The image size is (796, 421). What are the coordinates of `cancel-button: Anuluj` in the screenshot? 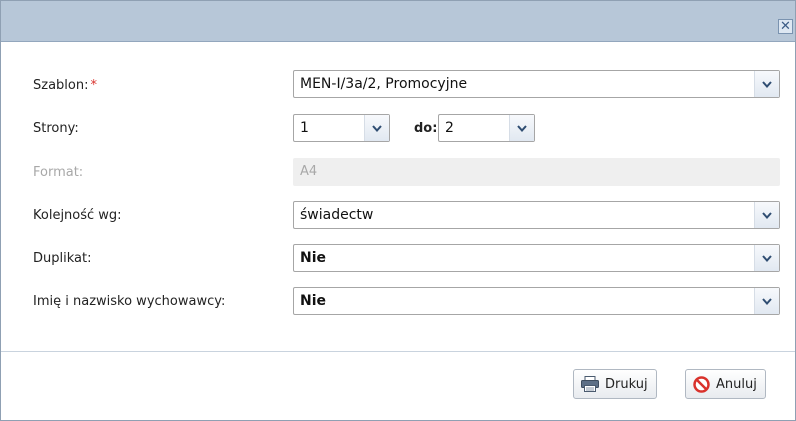 It's located at (725, 384).